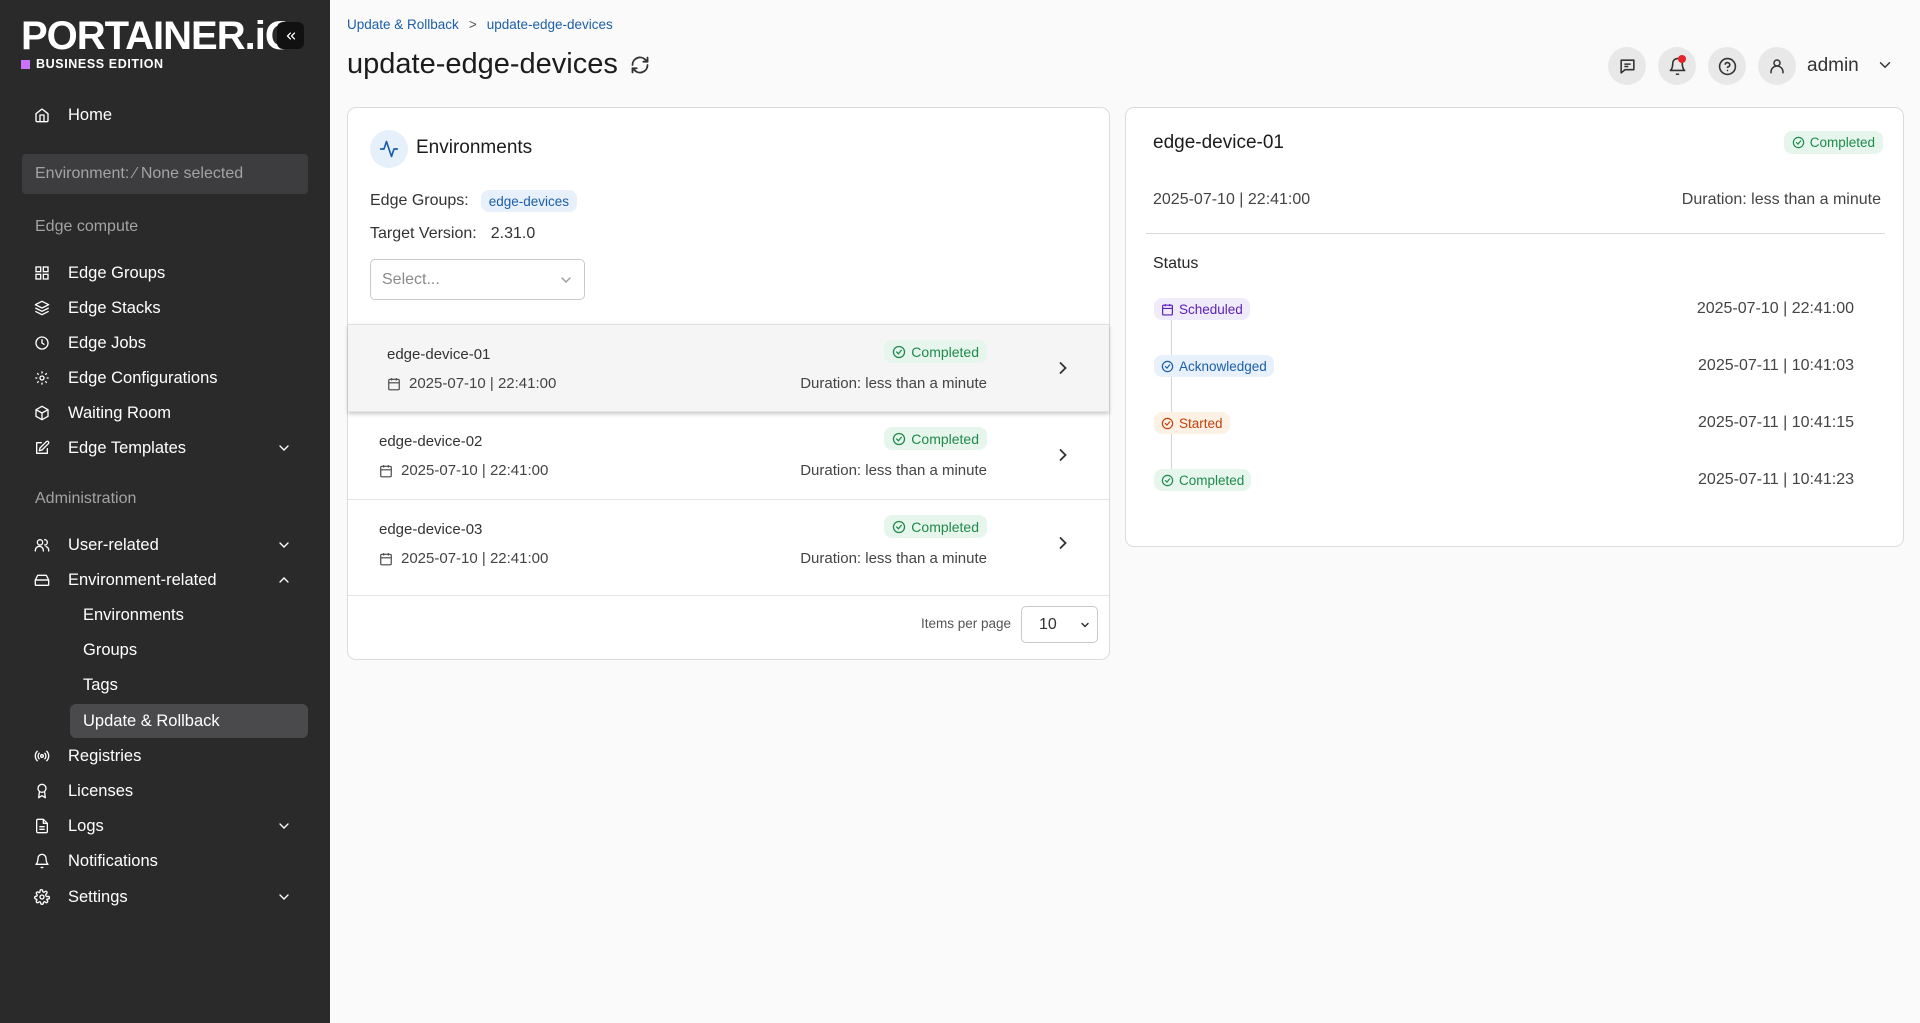 This screenshot has width=1920, height=1023. I want to click on page-title: update-edge-devices, so click(482, 64).